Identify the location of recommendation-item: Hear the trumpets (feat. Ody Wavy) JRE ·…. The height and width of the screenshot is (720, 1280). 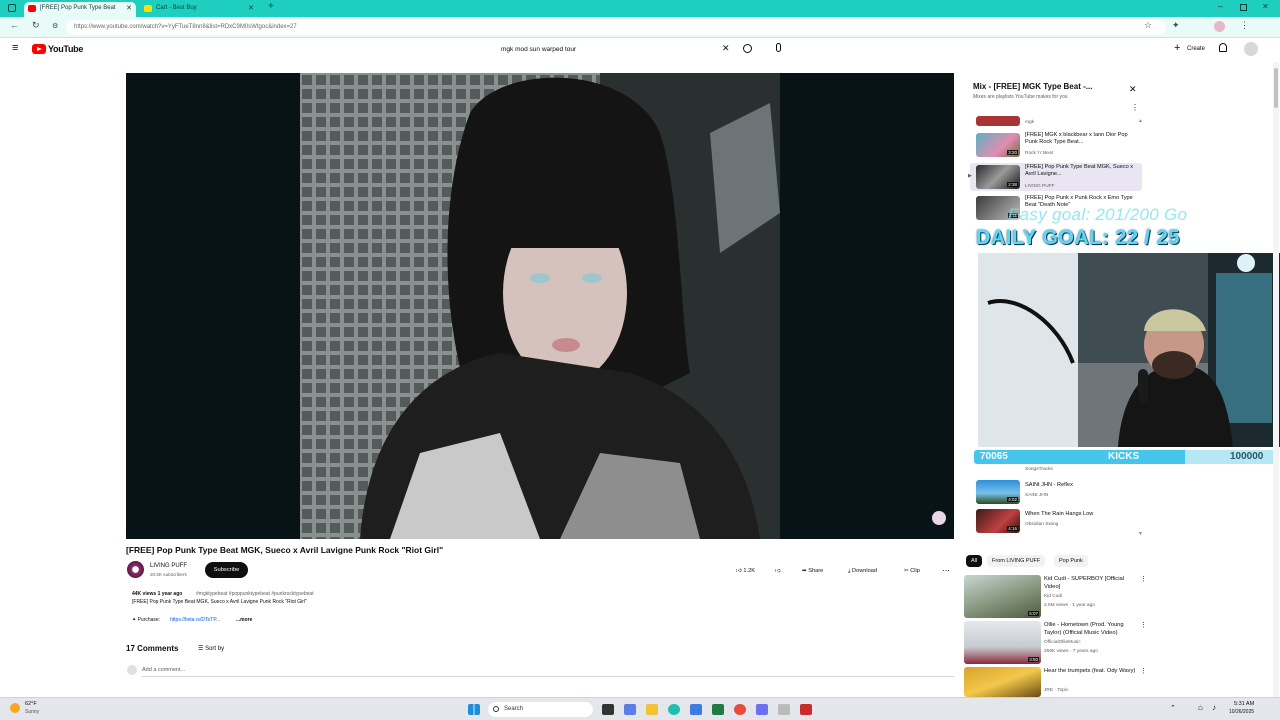
(1057, 682).